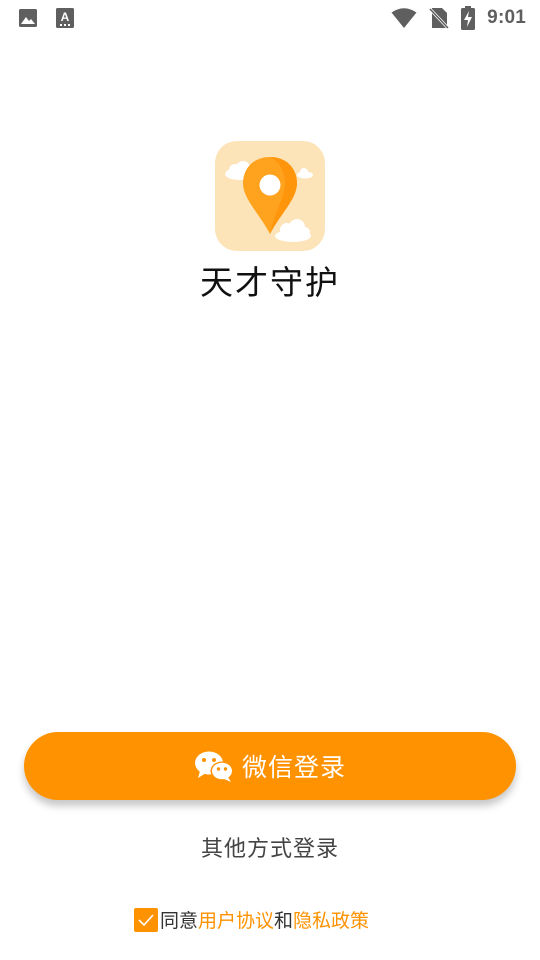 The width and height of the screenshot is (540, 960). I want to click on svg-text: A, so click(65, 17).